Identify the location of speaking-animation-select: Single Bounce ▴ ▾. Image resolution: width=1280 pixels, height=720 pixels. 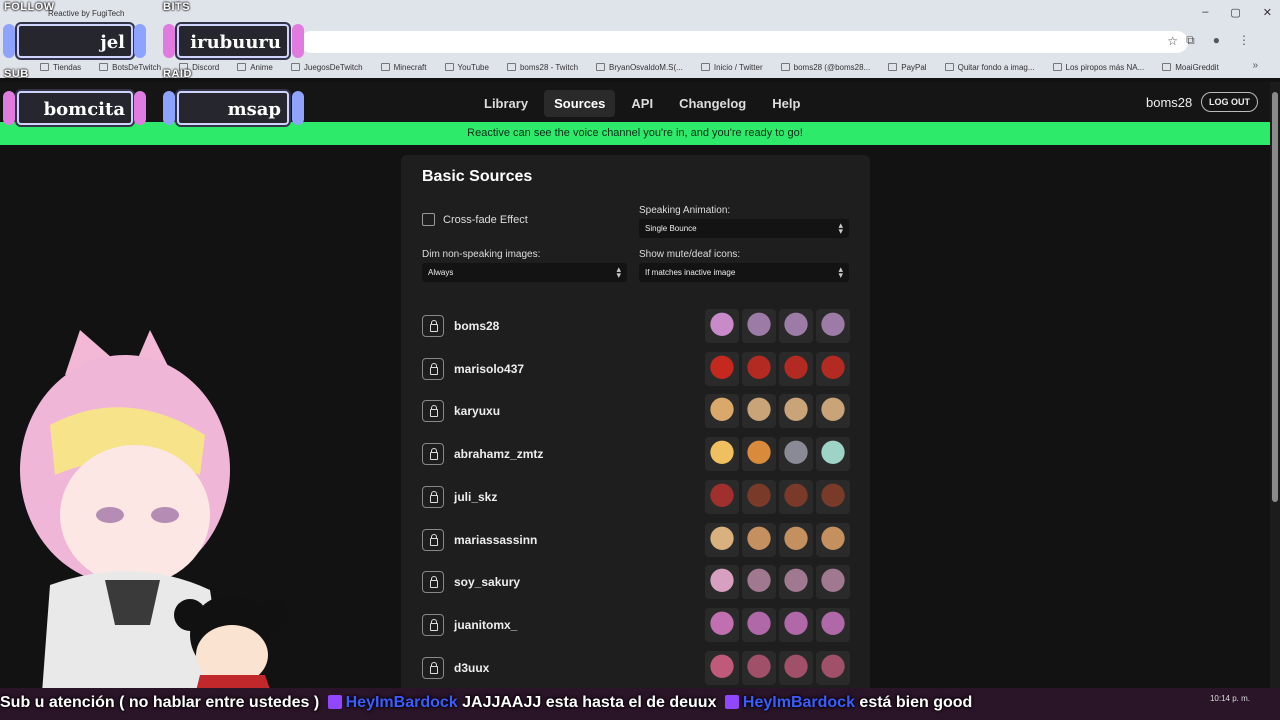
(744, 228).